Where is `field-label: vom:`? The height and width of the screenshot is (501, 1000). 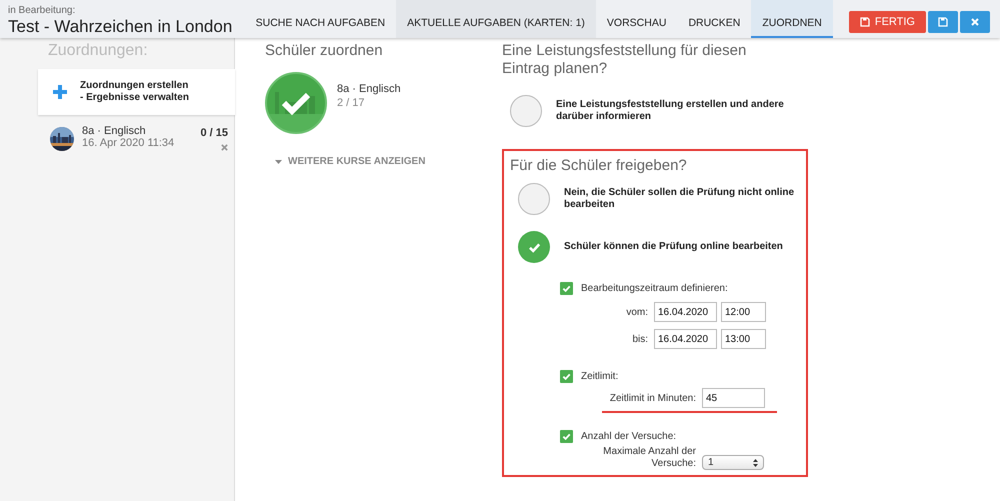 field-label: vom: is located at coordinates (636, 313).